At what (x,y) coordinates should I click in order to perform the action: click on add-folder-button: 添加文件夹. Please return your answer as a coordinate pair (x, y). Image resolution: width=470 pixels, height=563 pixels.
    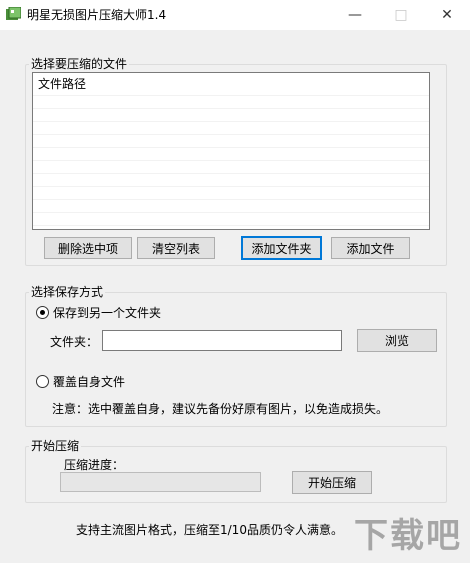
    Looking at the image, I should click on (281, 248).